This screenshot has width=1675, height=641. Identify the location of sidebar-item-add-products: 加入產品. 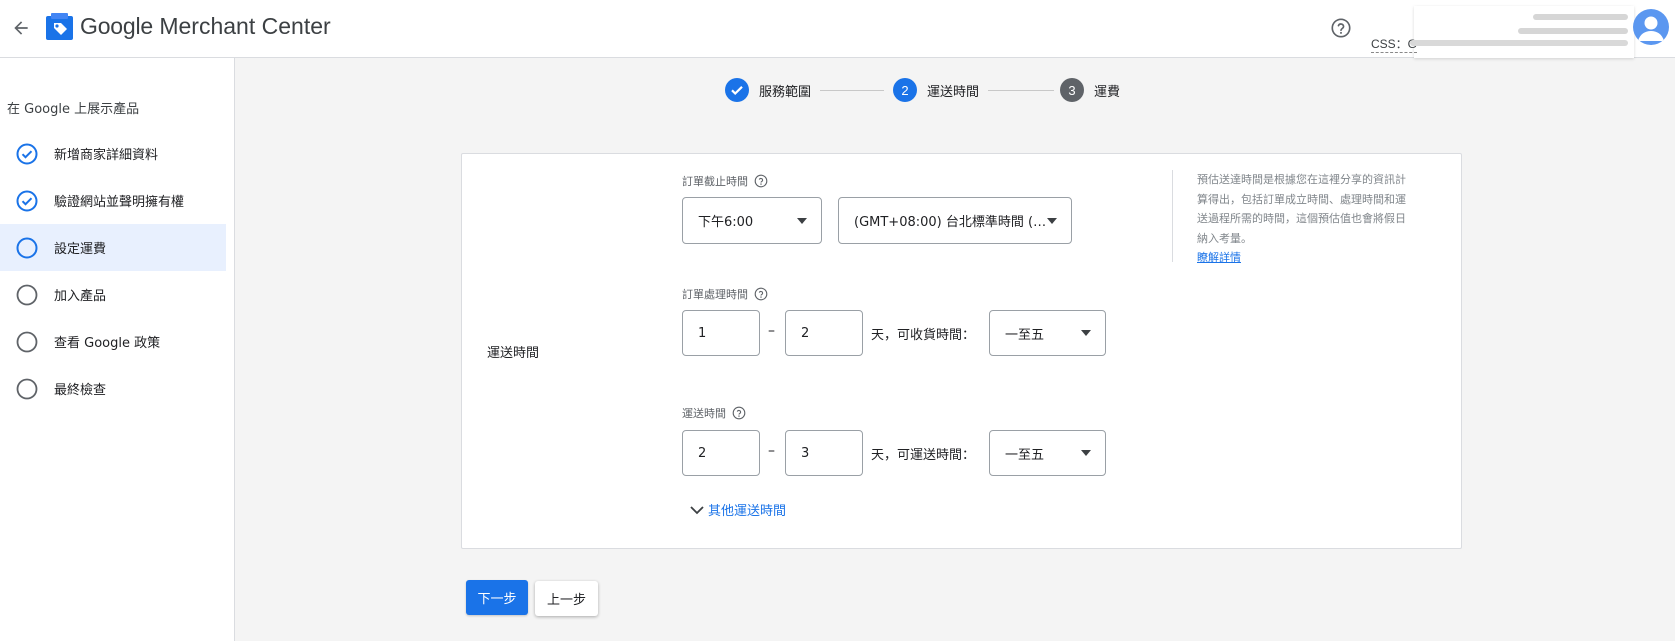
(113, 294).